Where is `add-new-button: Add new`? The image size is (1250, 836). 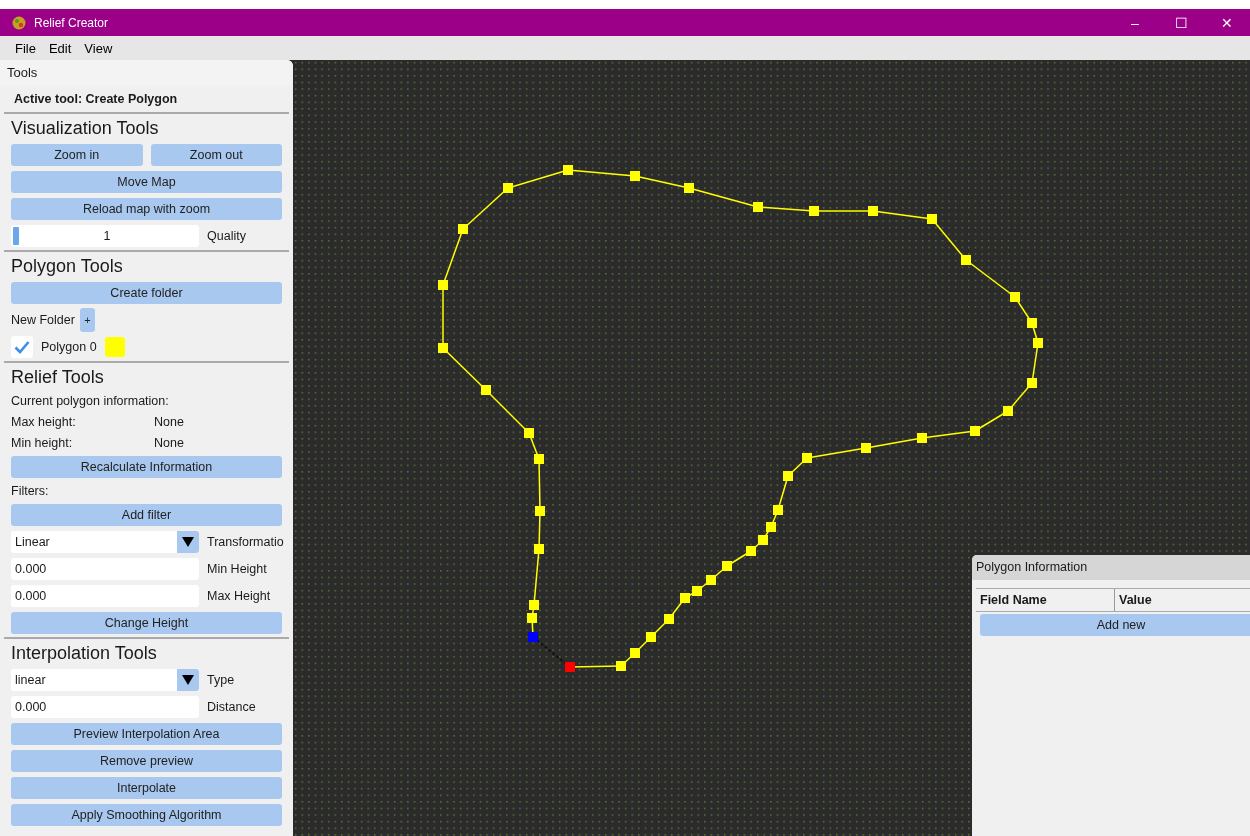 add-new-button: Add new is located at coordinates (1115, 625).